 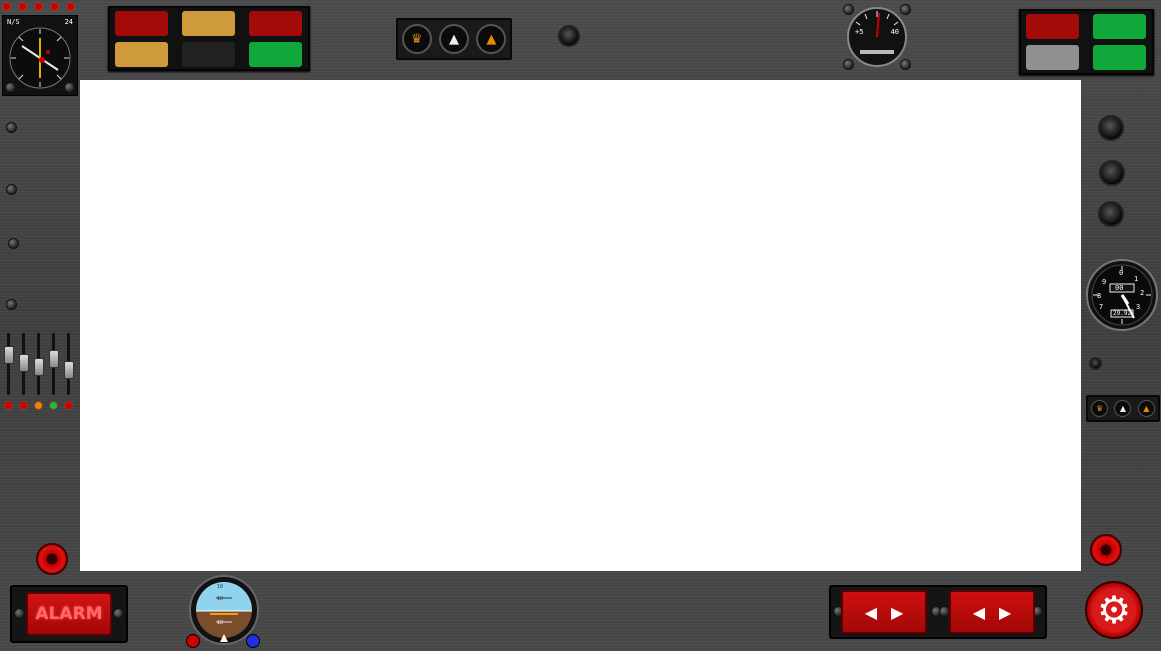 What do you see at coordinates (253, 641) in the screenshot?
I see `attitude-blue-knob` at bounding box center [253, 641].